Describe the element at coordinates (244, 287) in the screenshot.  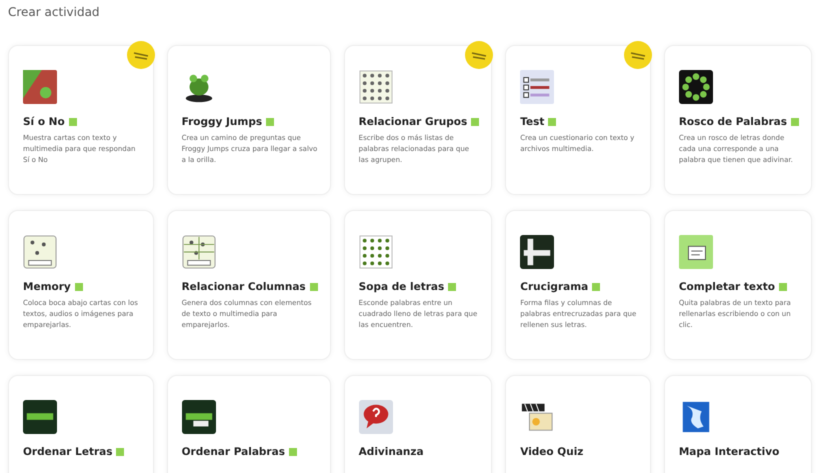
I see `activity-title: Relacionar Columnas` at that location.